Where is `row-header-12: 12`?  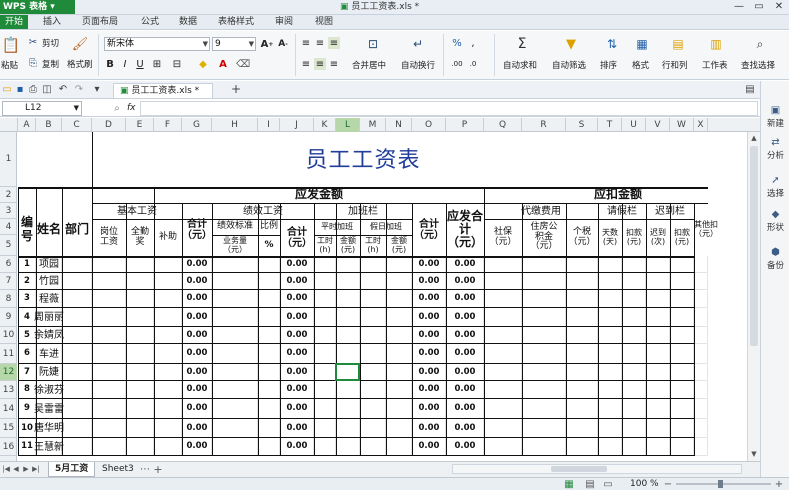
row-header-12: 12 is located at coordinates (8, 372).